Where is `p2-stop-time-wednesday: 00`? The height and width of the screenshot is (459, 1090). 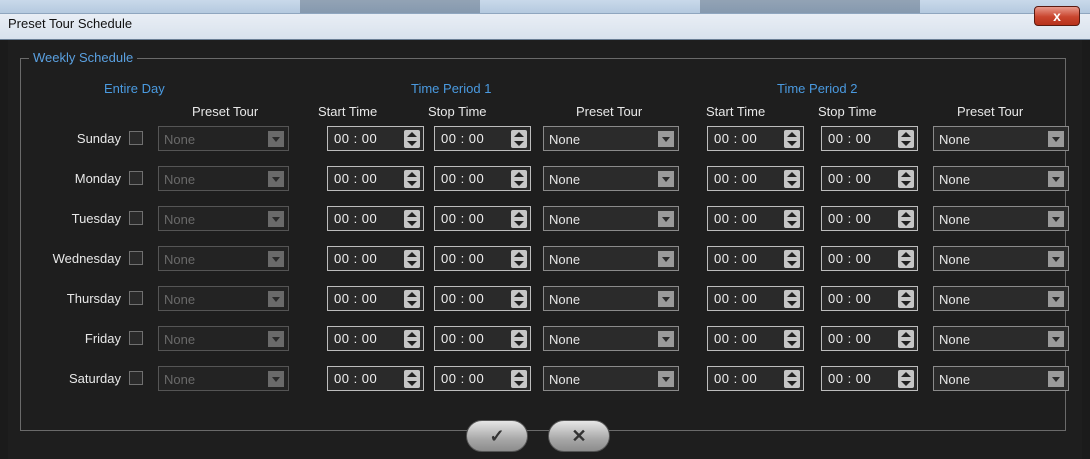 p2-stop-time-wednesday: 00 is located at coordinates (869, 258).